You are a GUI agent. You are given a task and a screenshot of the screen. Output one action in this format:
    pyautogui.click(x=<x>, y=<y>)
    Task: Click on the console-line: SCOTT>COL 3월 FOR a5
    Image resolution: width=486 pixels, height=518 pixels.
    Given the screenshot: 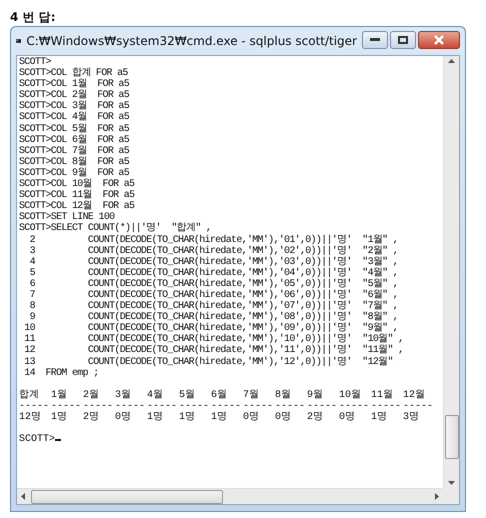 What is the action you would take?
    pyautogui.click(x=74, y=106)
    